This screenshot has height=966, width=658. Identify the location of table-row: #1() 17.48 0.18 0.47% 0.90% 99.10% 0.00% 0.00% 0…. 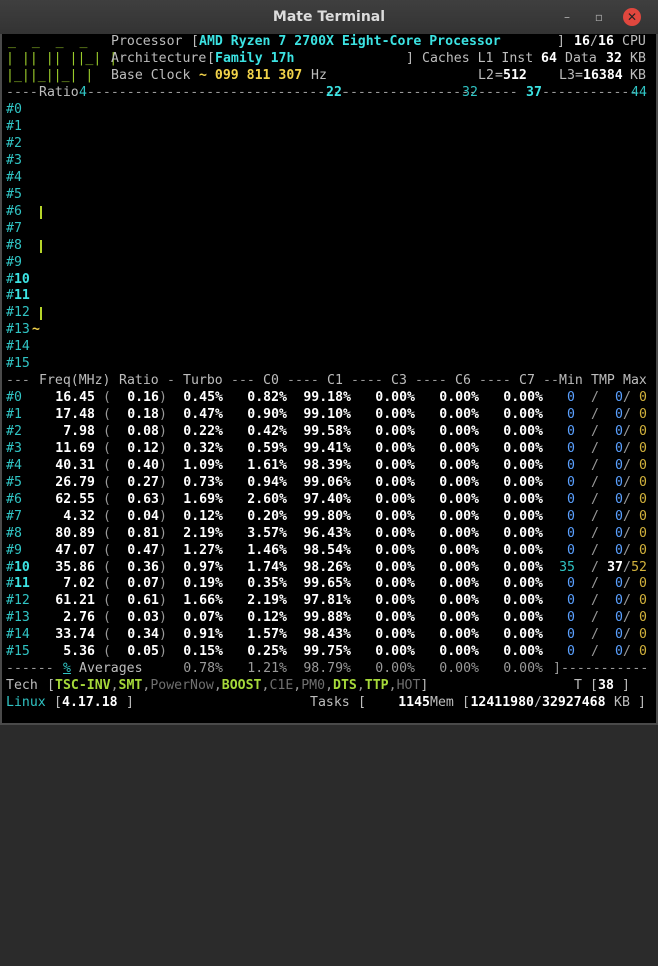
(326, 414).